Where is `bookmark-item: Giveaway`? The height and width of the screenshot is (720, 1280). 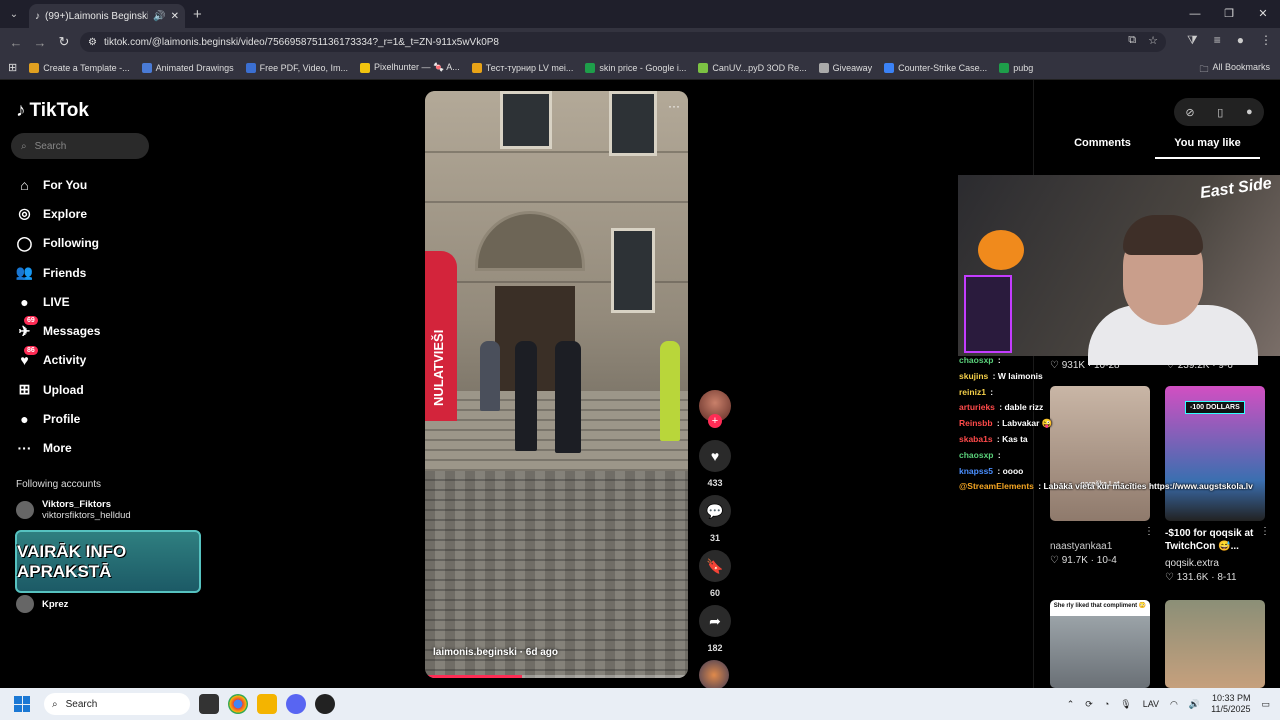
bookmark-item: Giveaway is located at coordinates (845, 67).